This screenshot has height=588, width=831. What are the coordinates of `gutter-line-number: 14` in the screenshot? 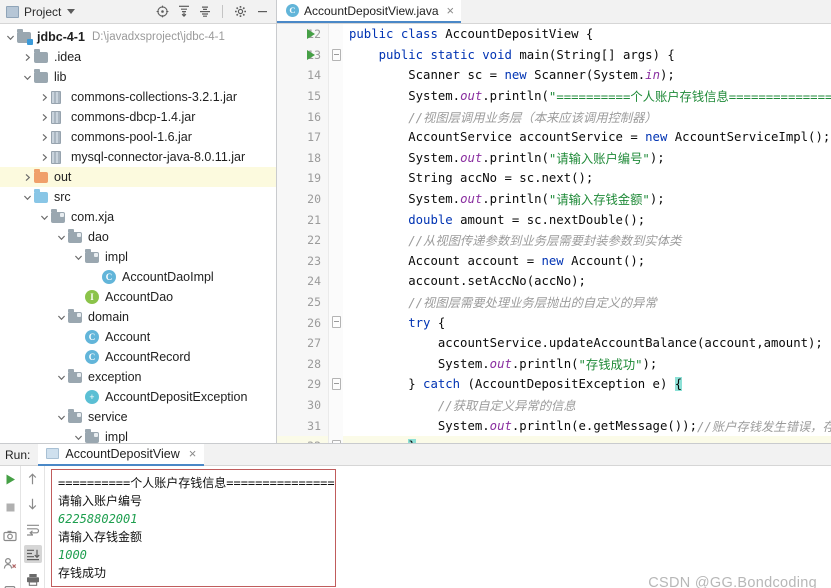 It's located at (302, 75).